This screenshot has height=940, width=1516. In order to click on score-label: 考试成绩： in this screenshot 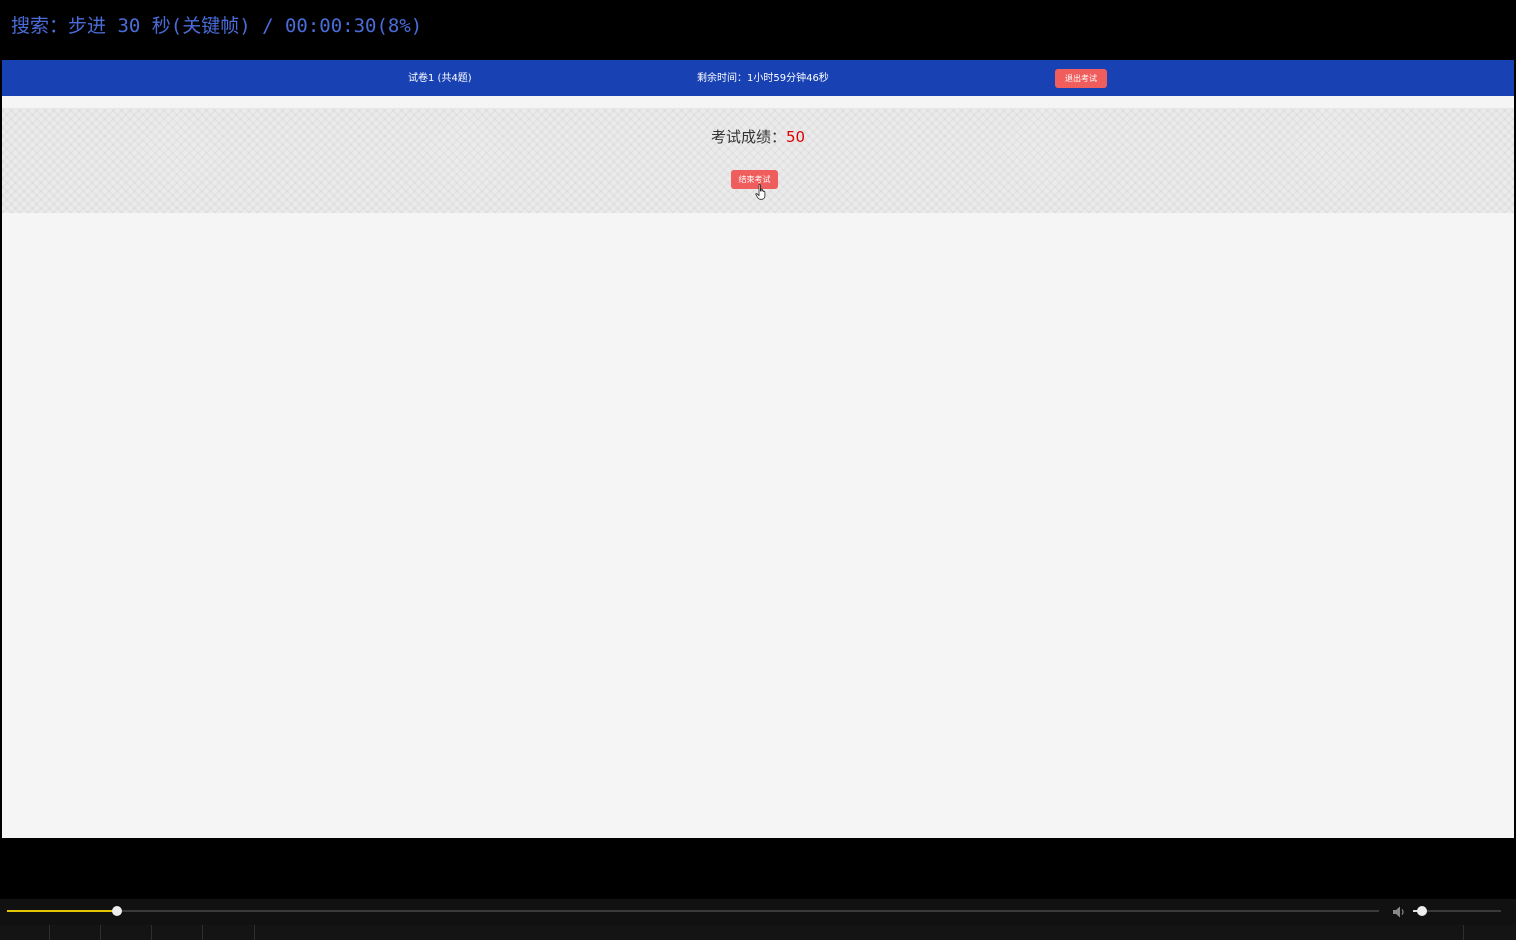, I will do `click(748, 137)`.